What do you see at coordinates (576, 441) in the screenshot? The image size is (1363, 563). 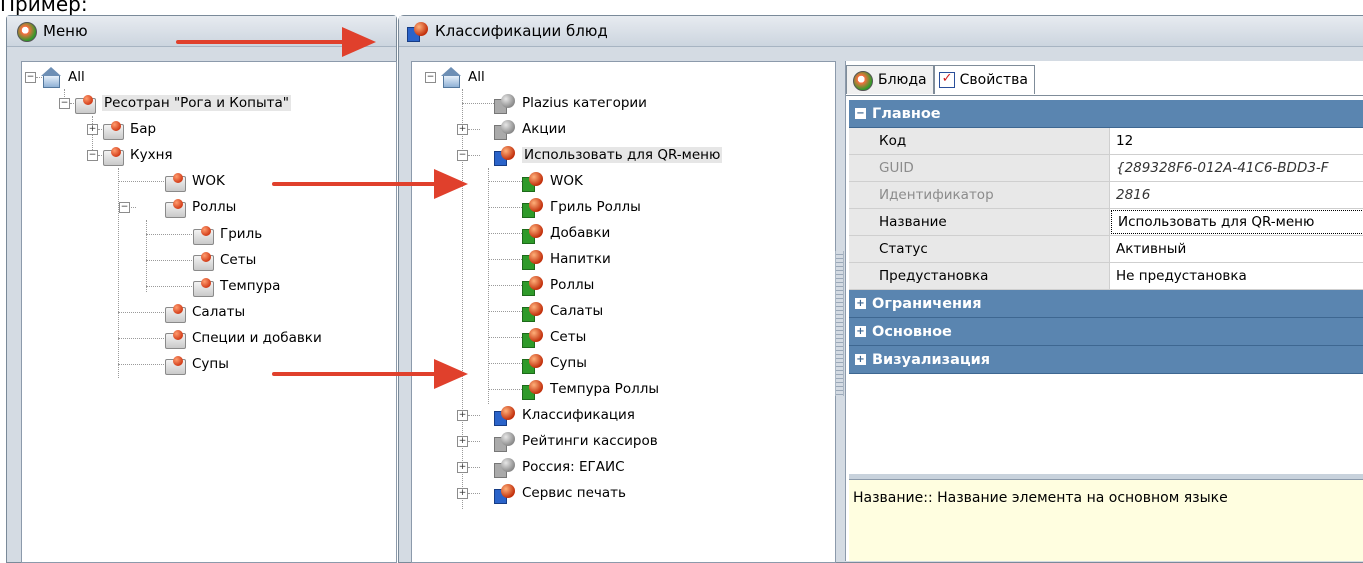 I see `tree-item: Рейтинги кассиров` at bounding box center [576, 441].